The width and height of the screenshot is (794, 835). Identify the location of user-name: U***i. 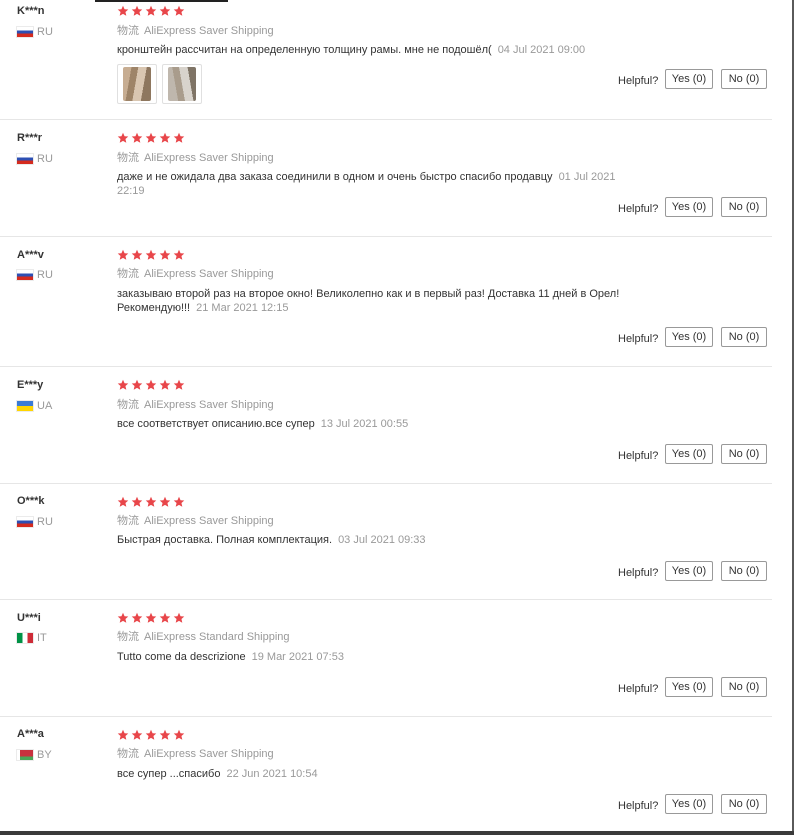
(29, 618).